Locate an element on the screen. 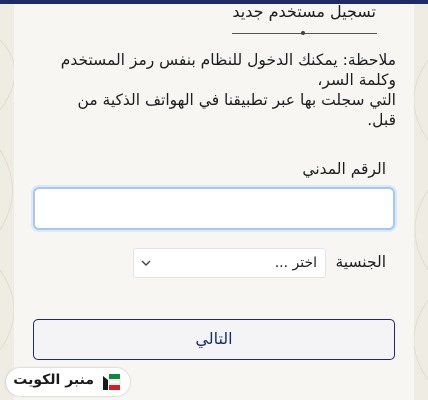 This screenshot has width=428, height=400. note-line: قبل. is located at coordinates (381, 120).